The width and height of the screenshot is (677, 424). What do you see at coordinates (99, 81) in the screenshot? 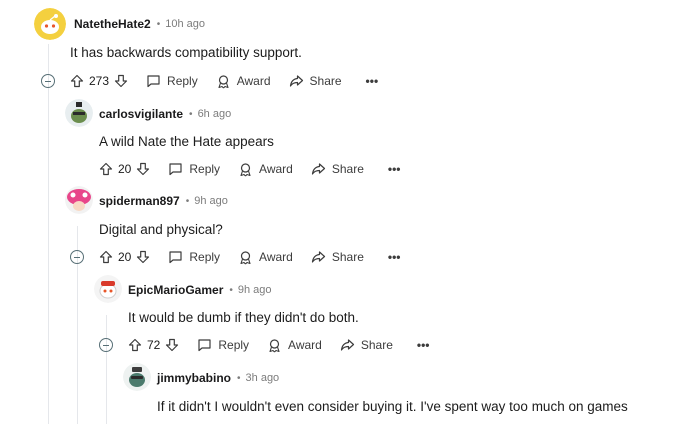
I see `vote-count: 273` at bounding box center [99, 81].